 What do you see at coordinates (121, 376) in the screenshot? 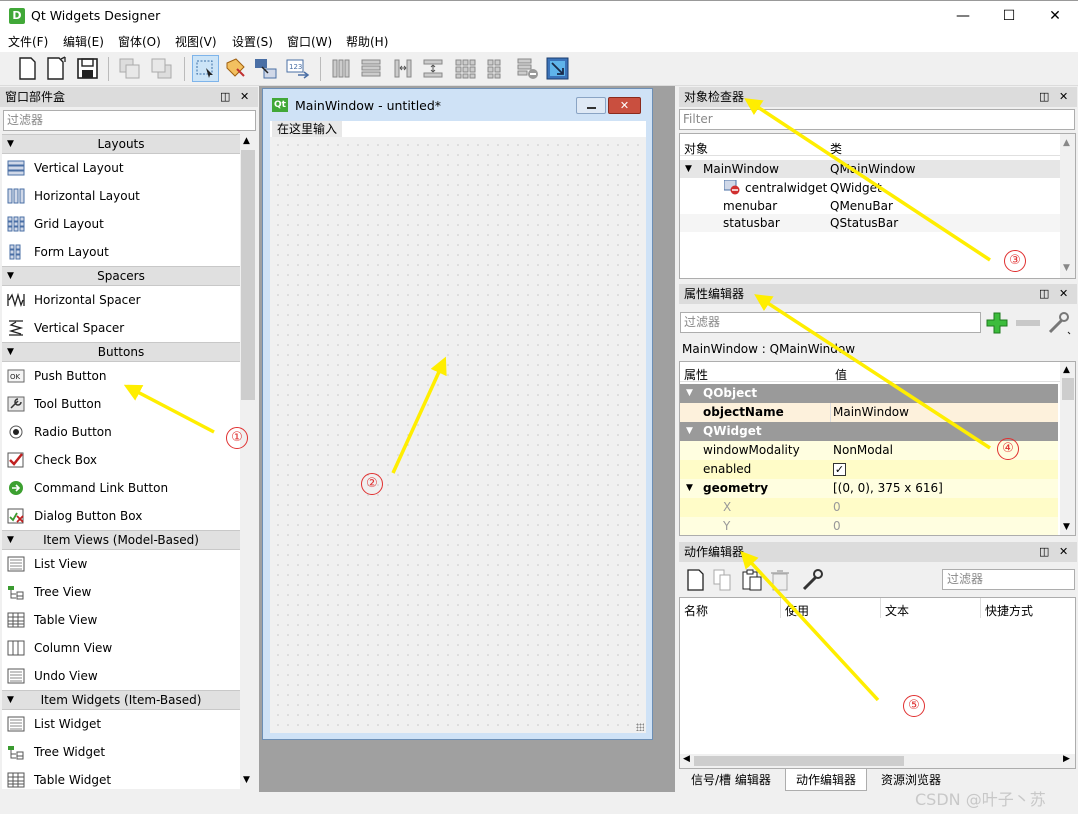
I see `widget-item-push-button: OK Push Button` at bounding box center [121, 376].